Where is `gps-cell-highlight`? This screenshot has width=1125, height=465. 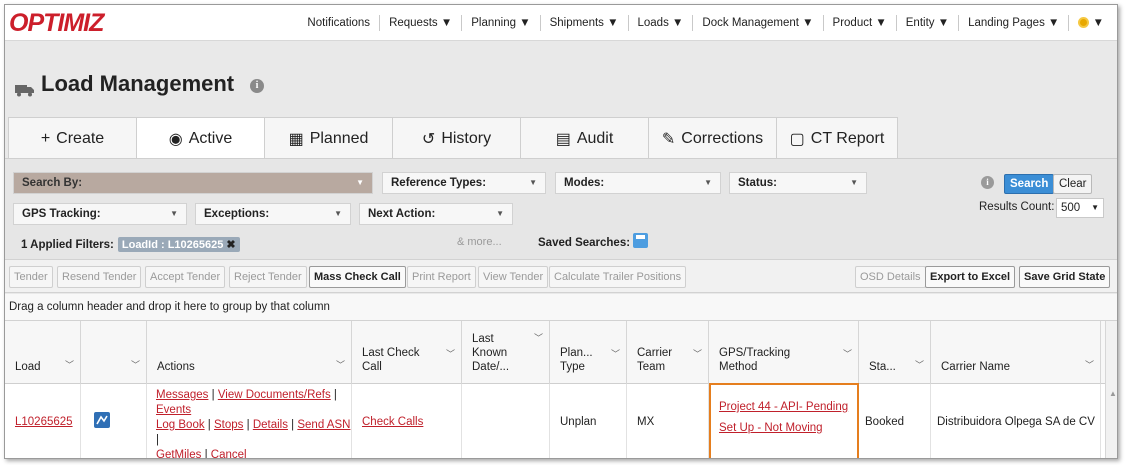 gps-cell-highlight is located at coordinates (784, 420).